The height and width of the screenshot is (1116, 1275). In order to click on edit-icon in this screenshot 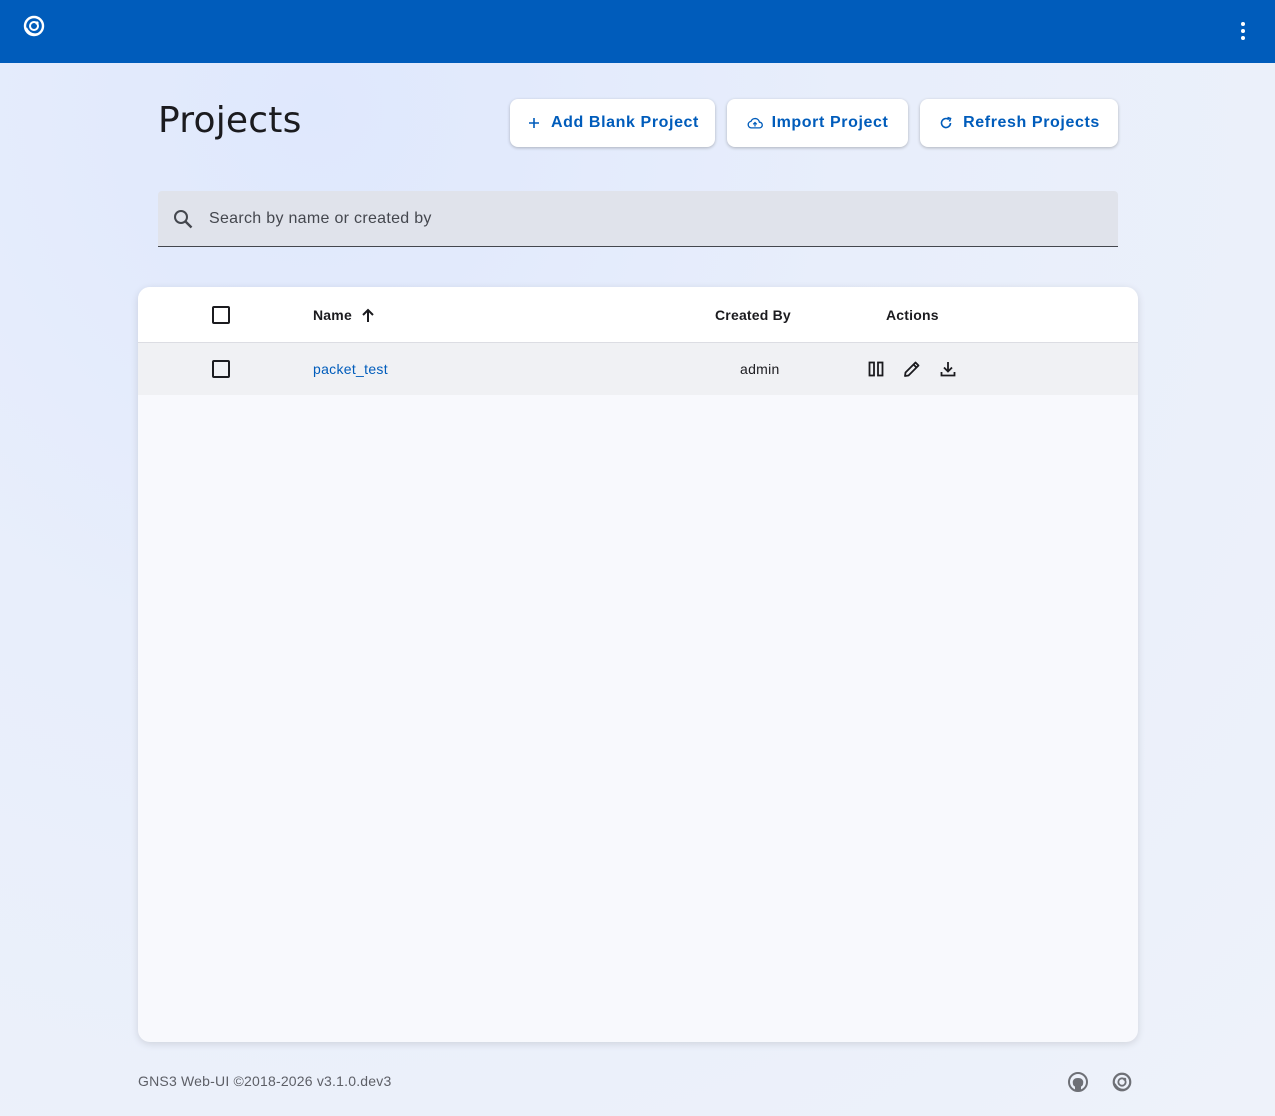, I will do `click(912, 369)`.